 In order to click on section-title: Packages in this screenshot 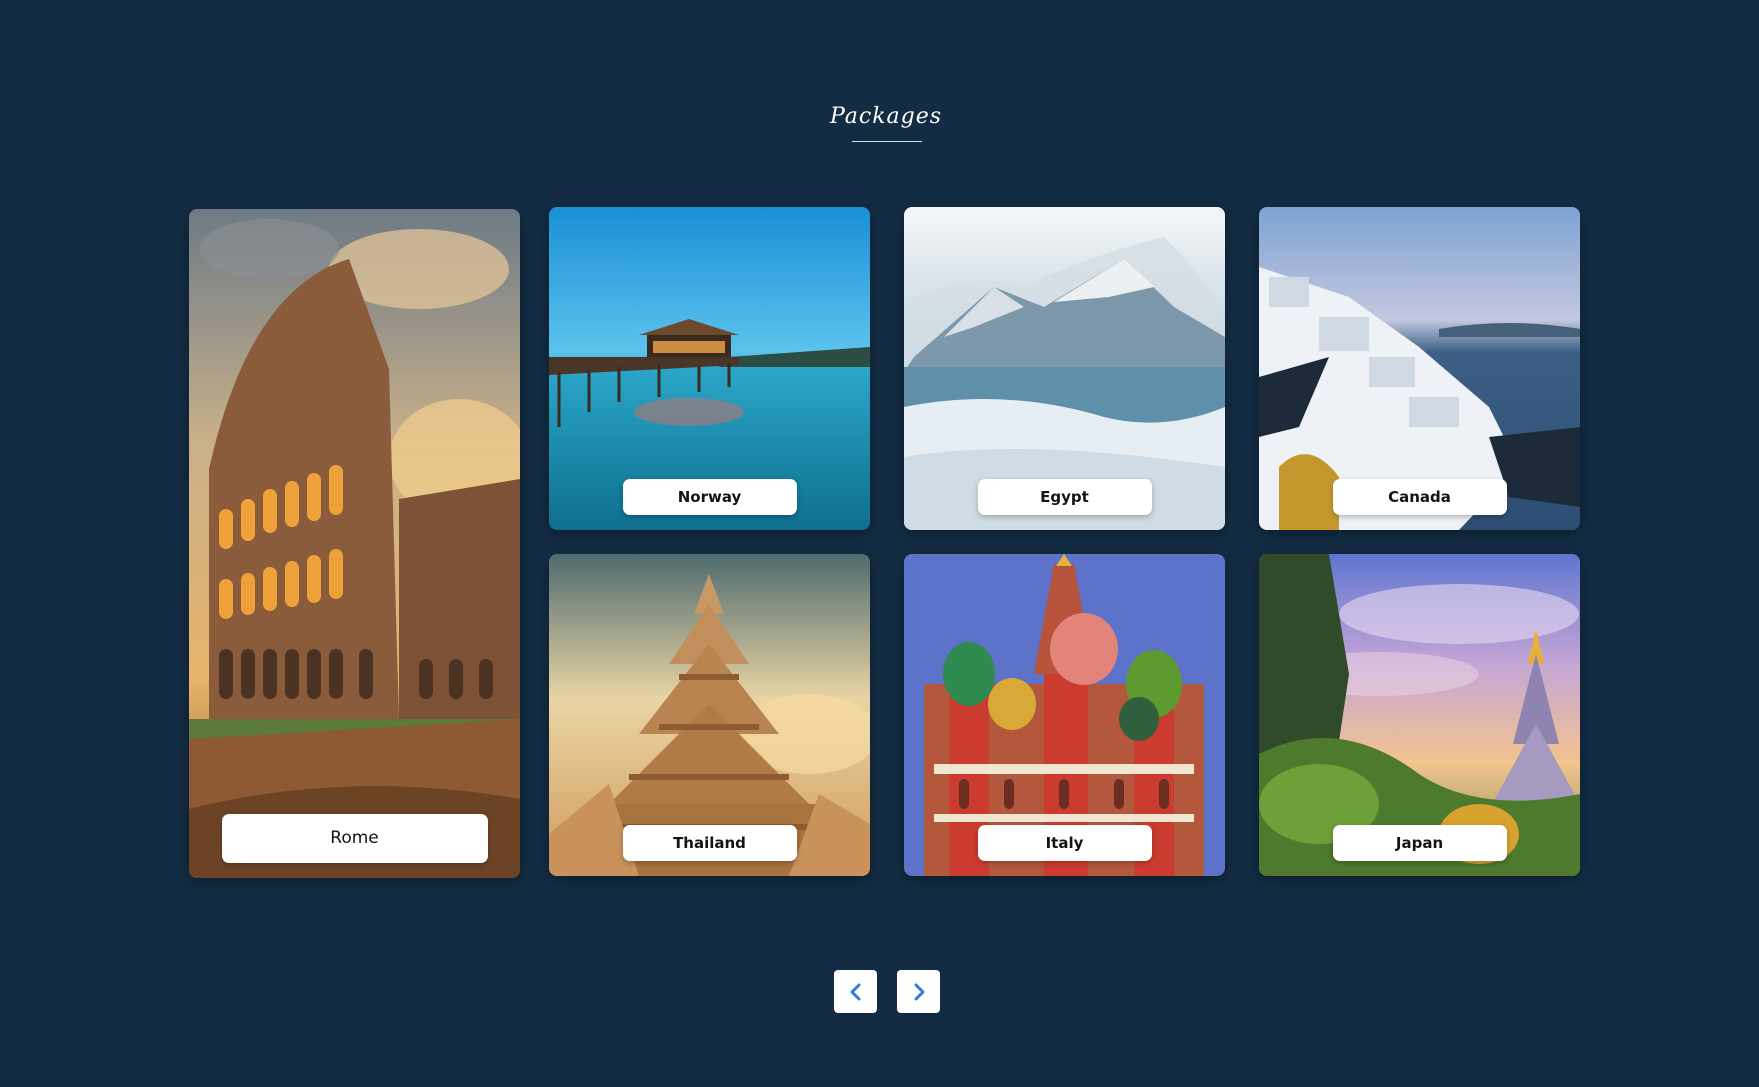, I will do `click(886, 116)`.